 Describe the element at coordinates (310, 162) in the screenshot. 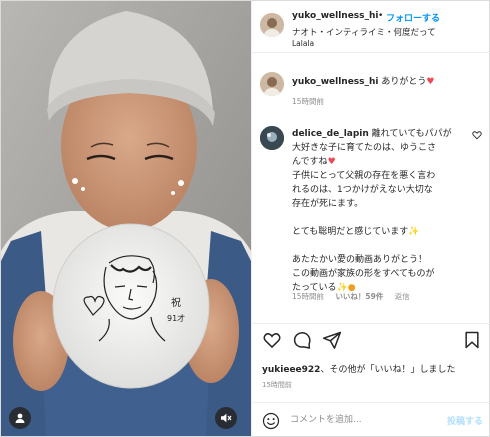

I see `comment-line: んですね` at that location.